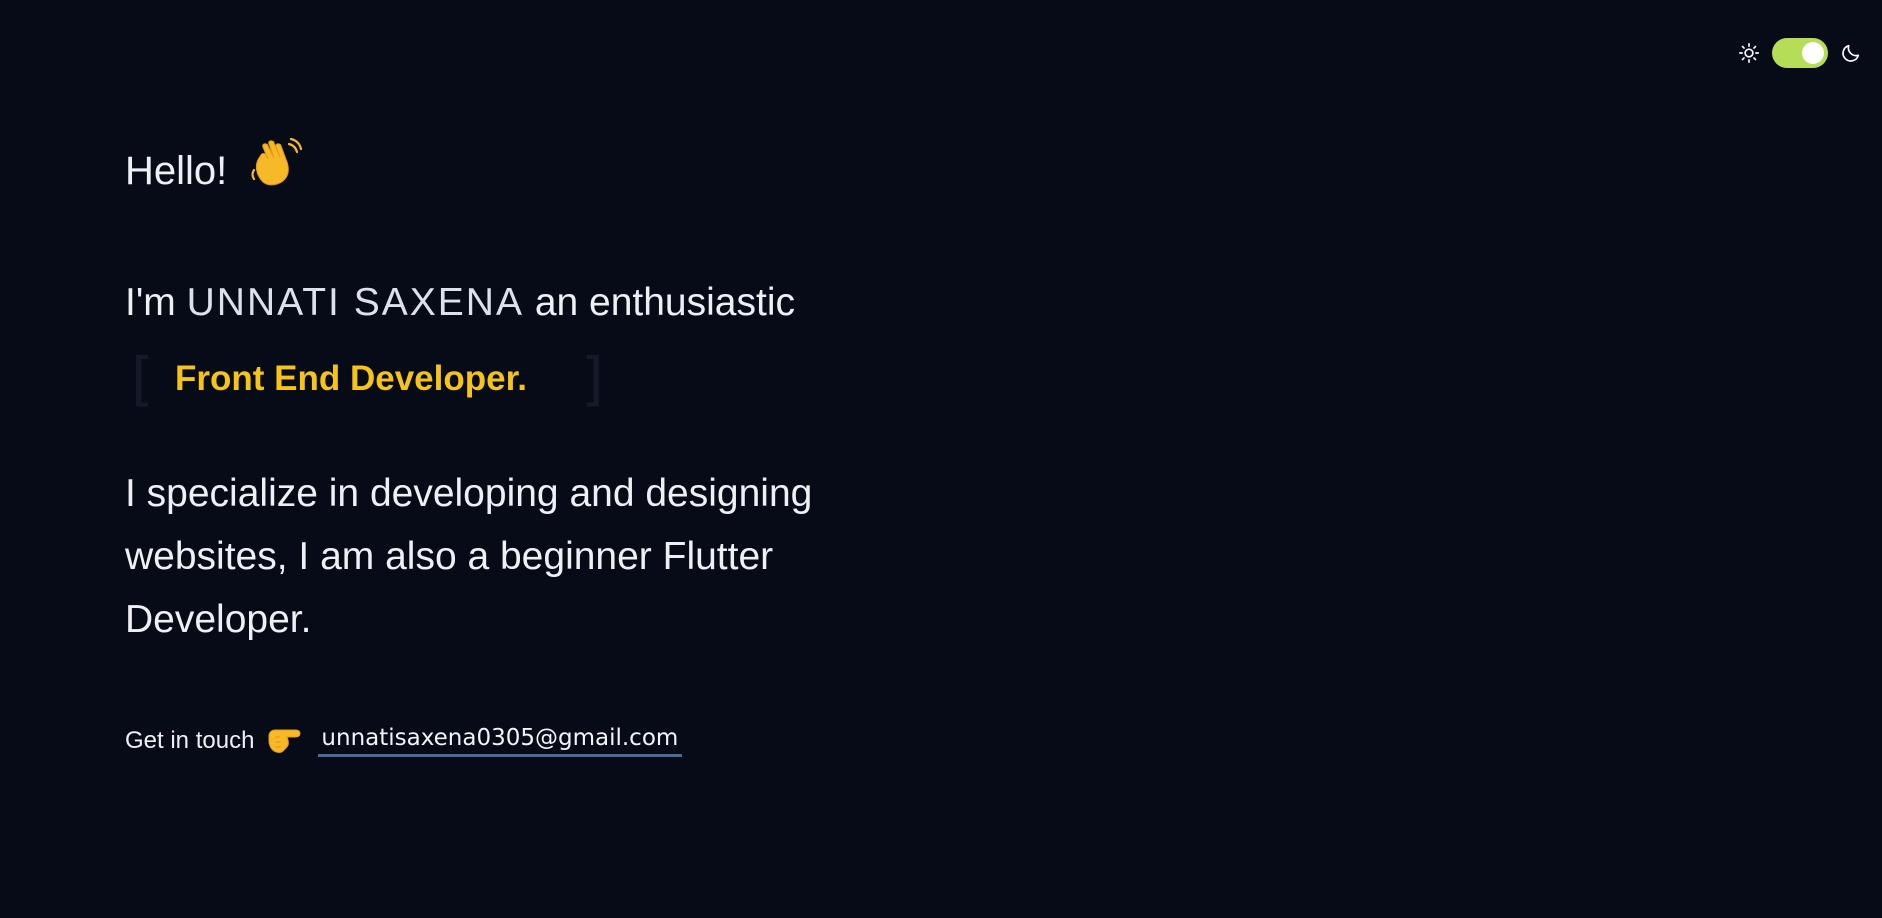 This screenshot has width=1882, height=918. What do you see at coordinates (1813, 53) in the screenshot?
I see `theme-switch-knob` at bounding box center [1813, 53].